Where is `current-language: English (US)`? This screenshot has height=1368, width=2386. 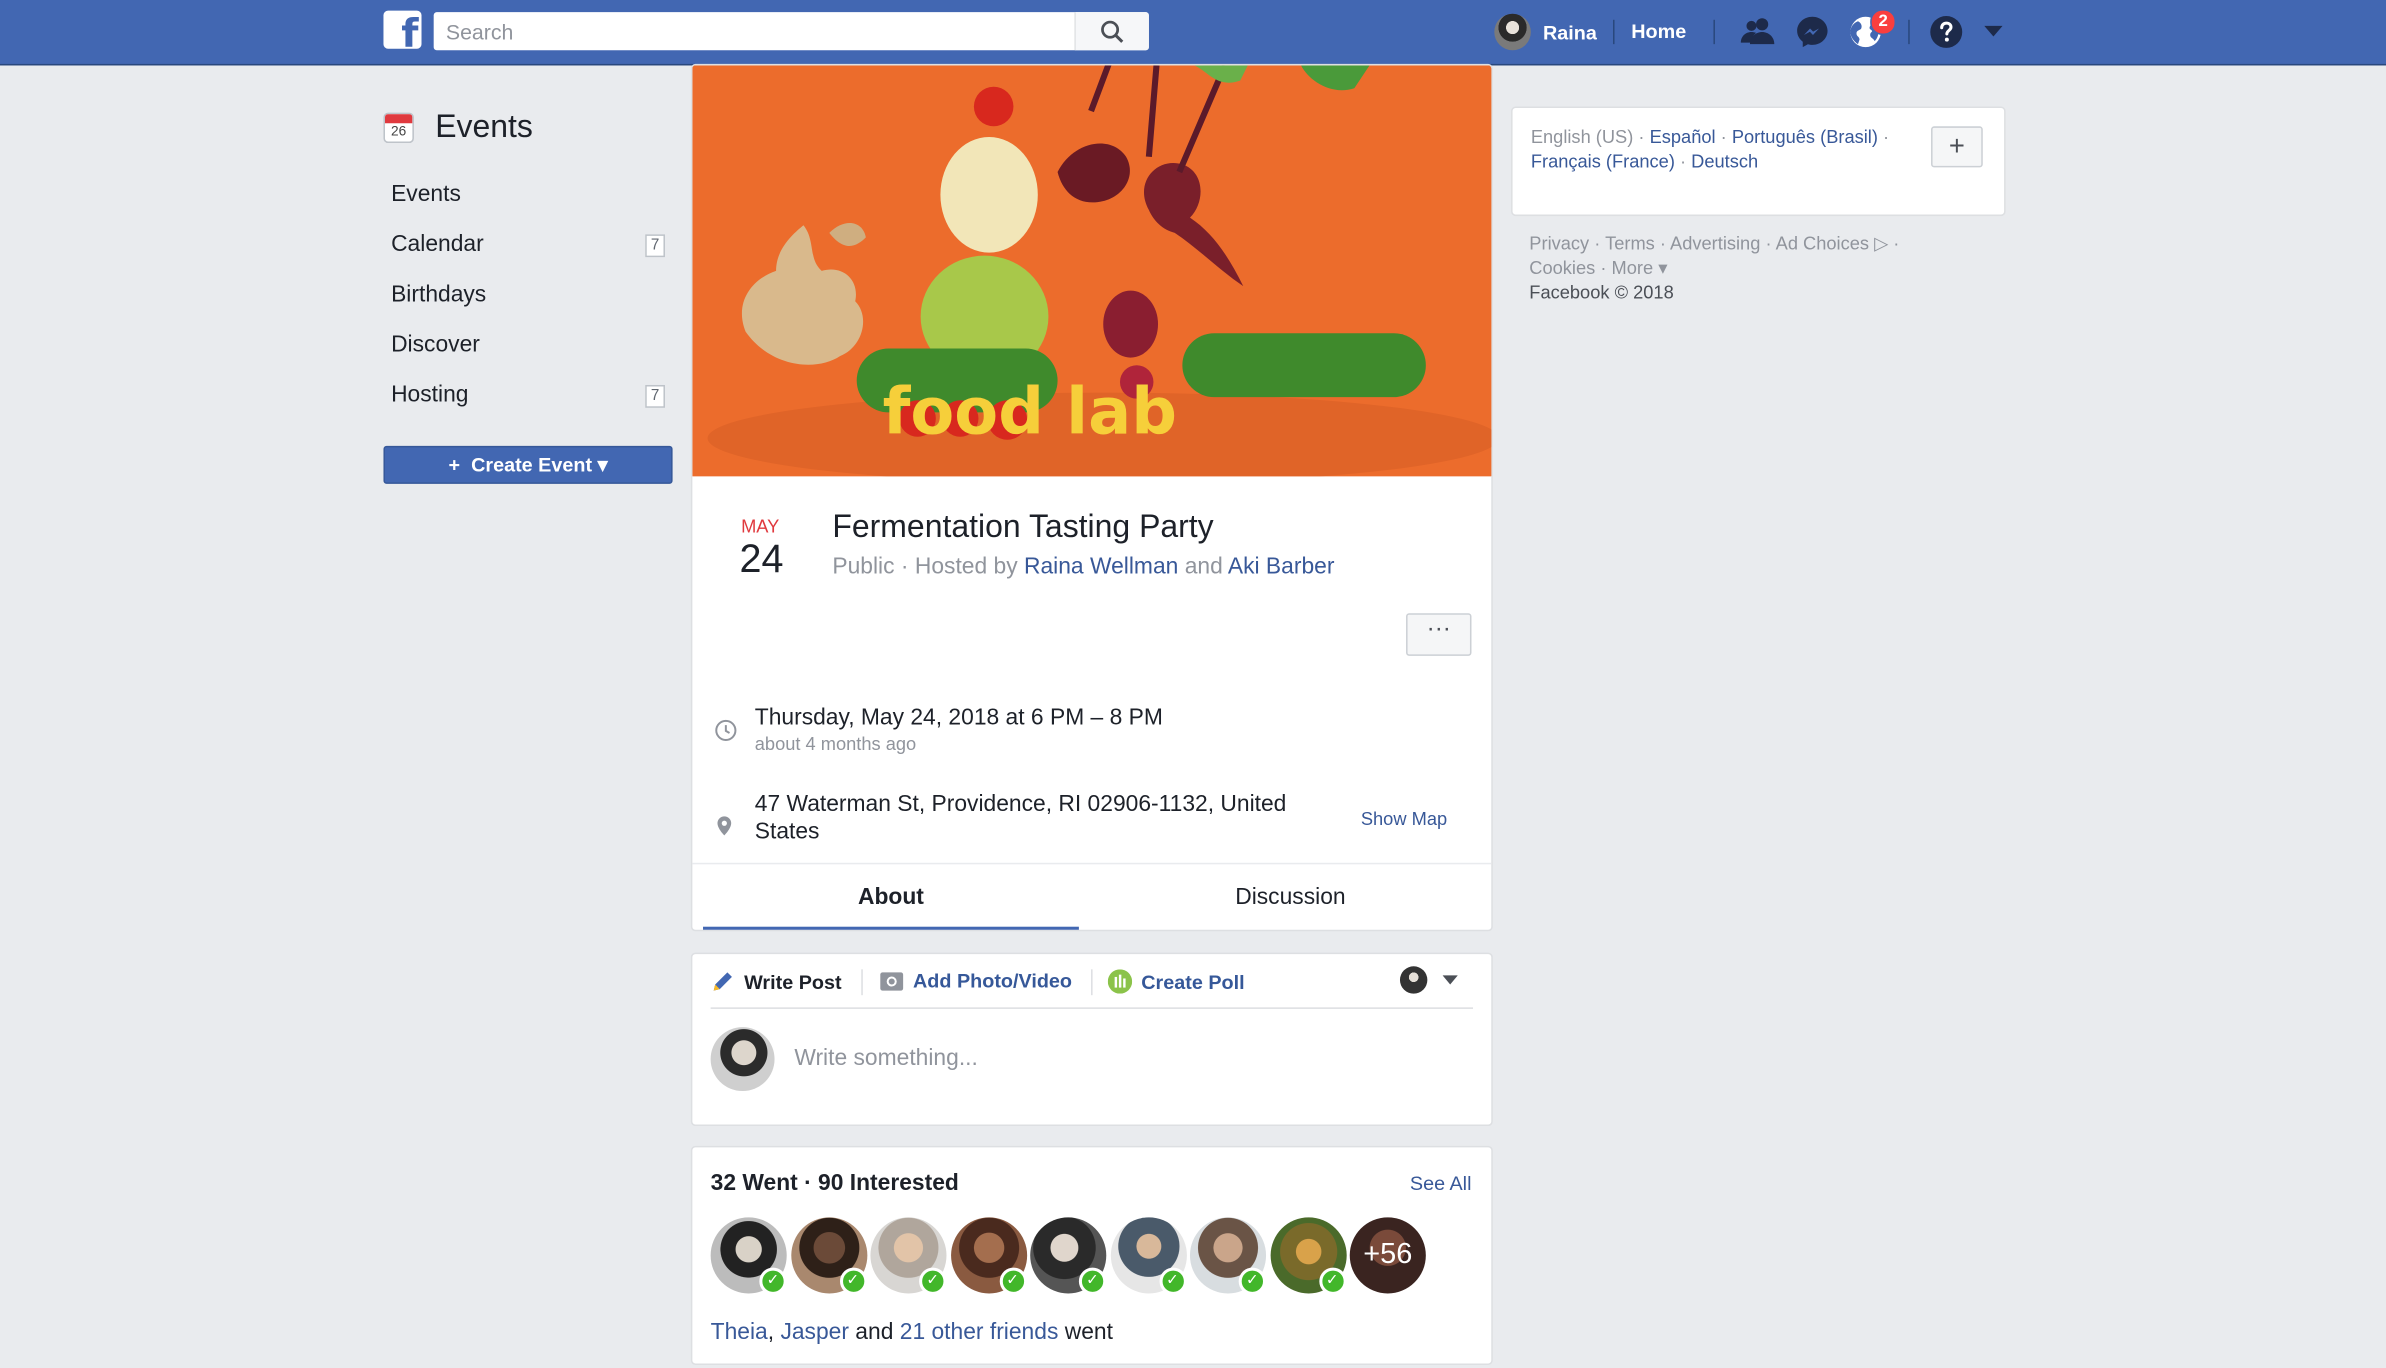 current-language: English (US) is located at coordinates (1582, 137).